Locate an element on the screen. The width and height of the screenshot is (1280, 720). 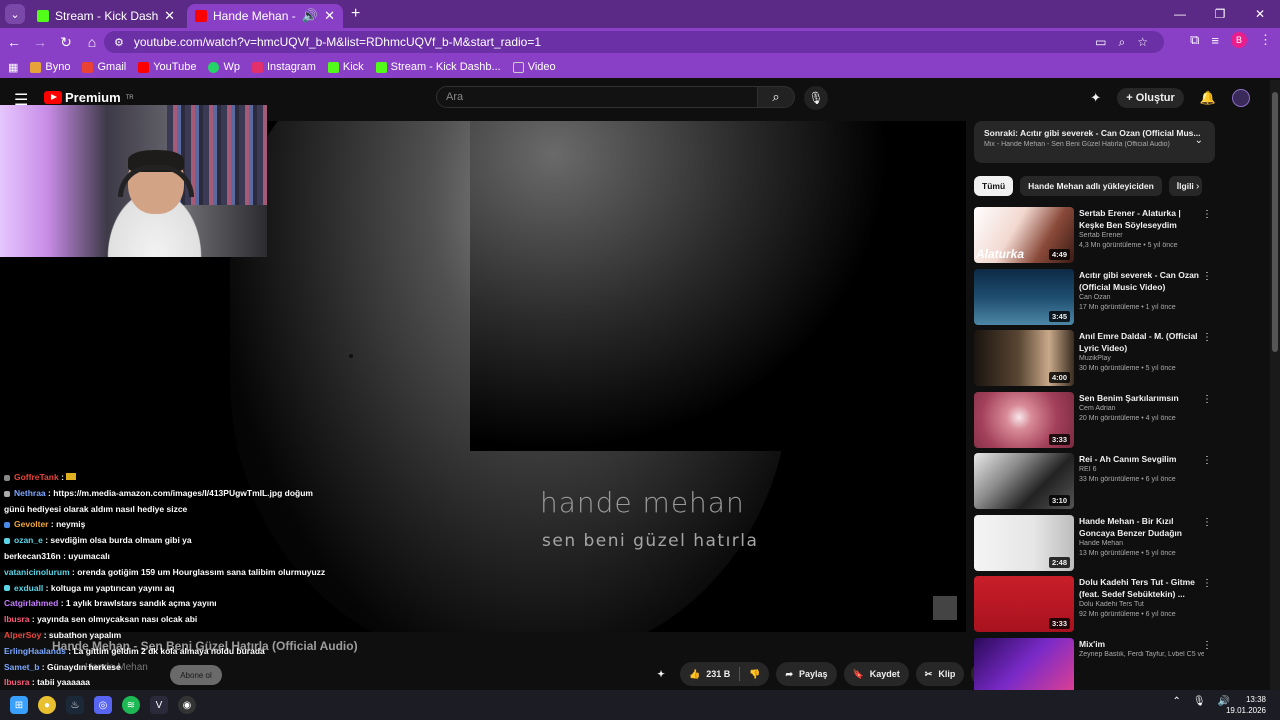
site-info-icon: ⚙ is located at coordinates (119, 42).